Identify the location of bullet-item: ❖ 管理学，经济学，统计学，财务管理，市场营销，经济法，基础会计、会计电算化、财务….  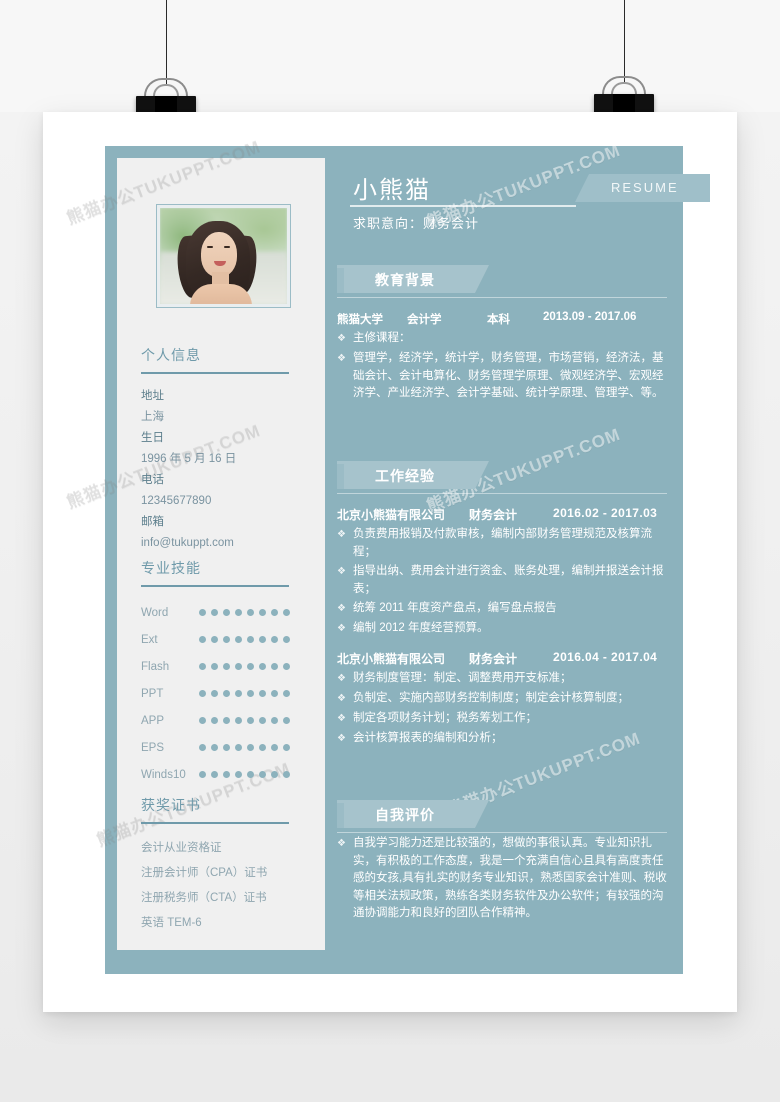
(502, 376).